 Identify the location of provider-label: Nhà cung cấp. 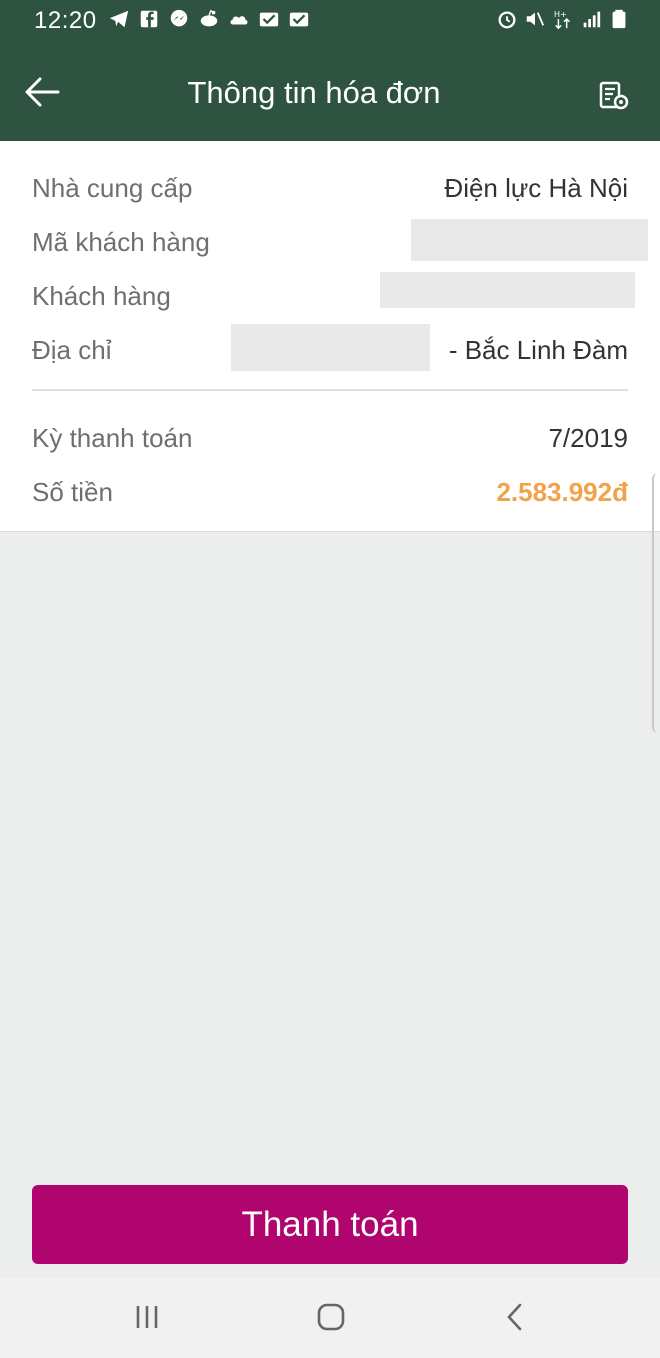
(112, 188).